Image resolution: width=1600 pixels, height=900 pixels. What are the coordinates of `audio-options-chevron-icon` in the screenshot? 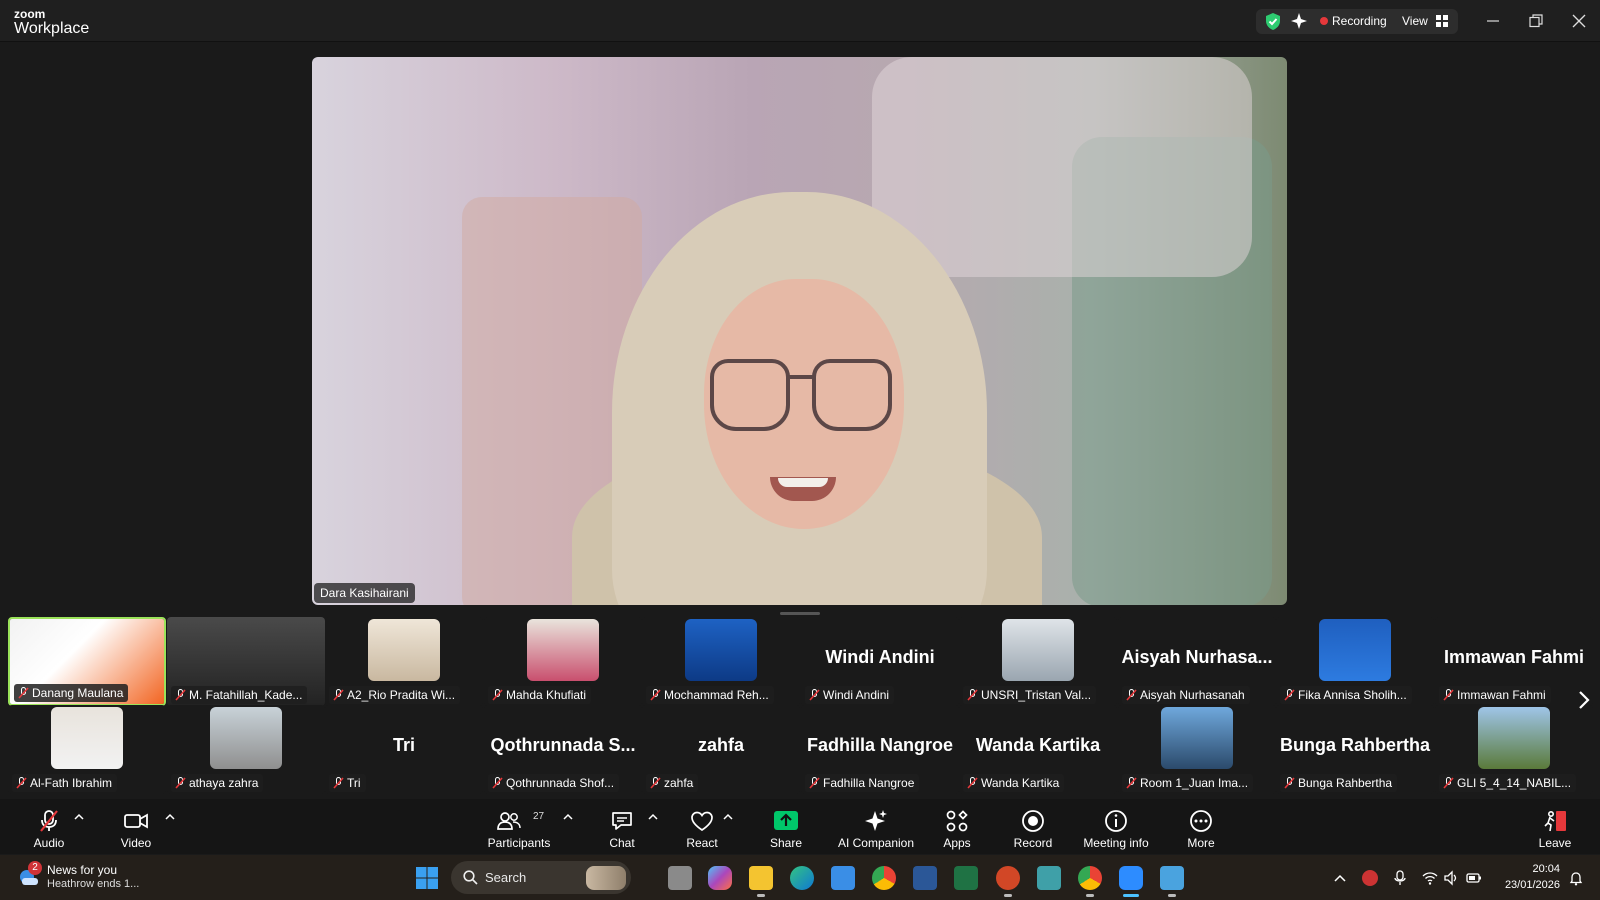 It's located at (79, 817).